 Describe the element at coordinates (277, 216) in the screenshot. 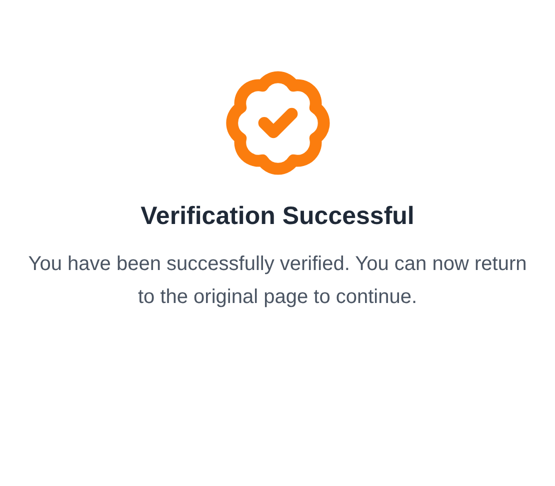

I see `title: Verification Successful` at that location.